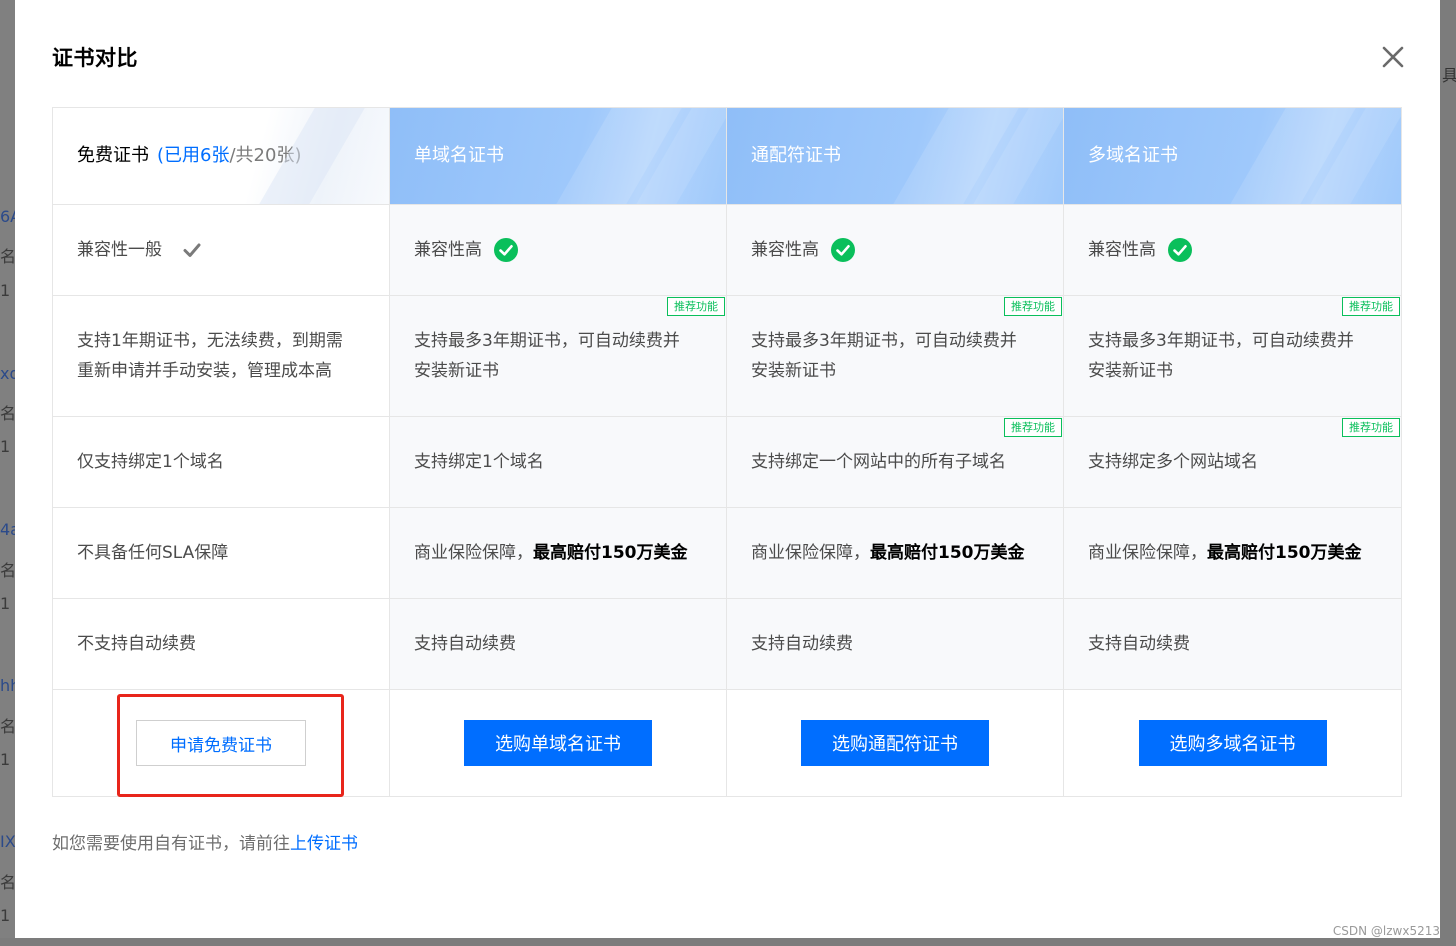  Describe the element at coordinates (7, 529) in the screenshot. I see `bg-fragment: 4a` at that location.